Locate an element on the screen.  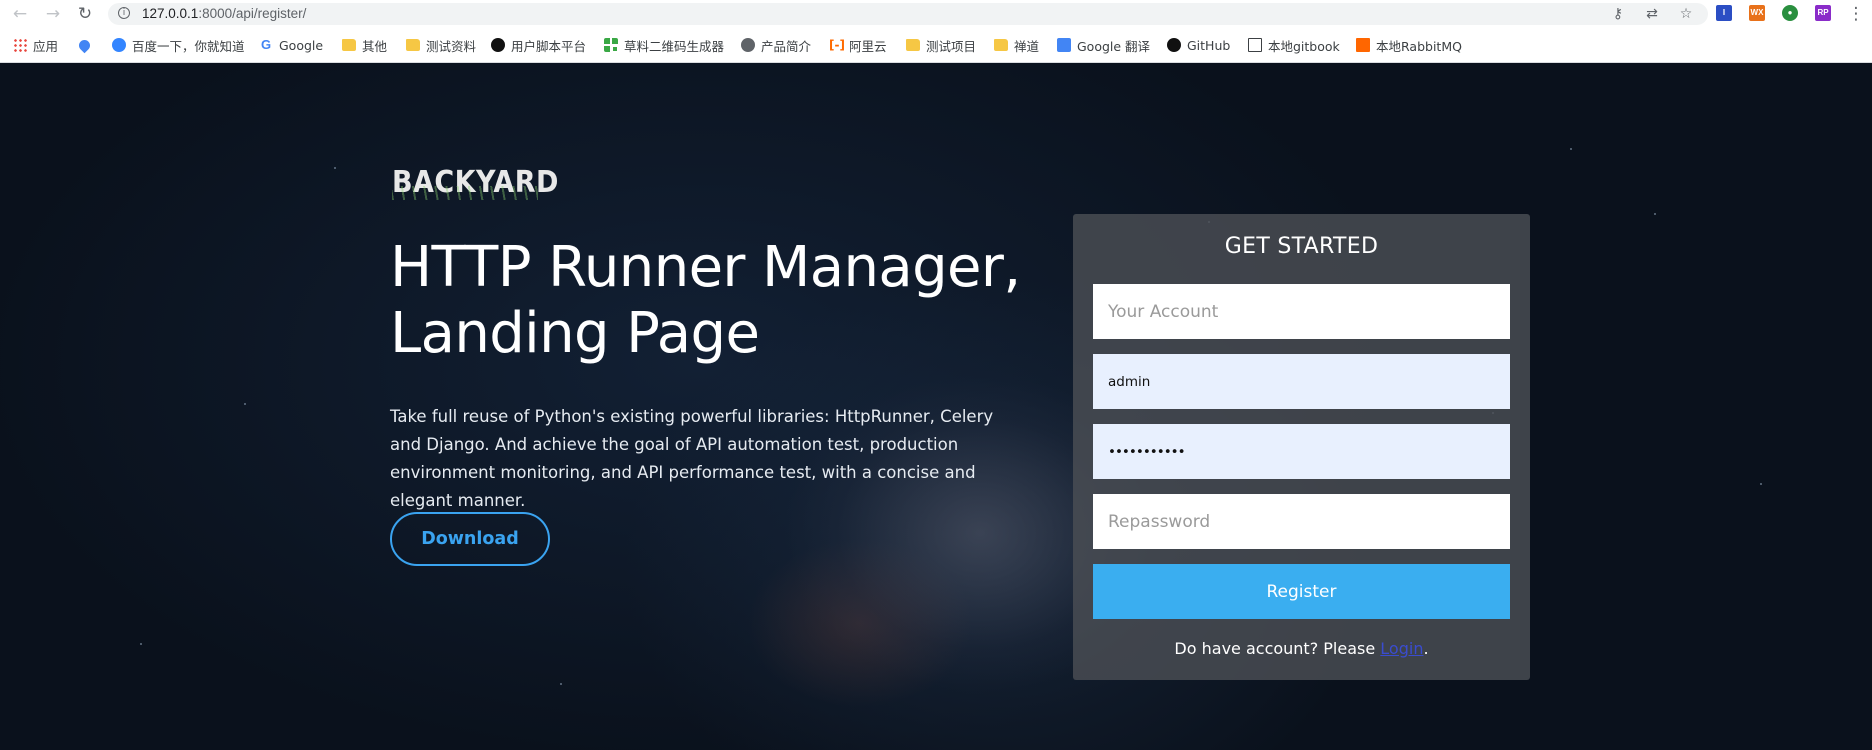
site-info-icon: i is located at coordinates (124, 13).